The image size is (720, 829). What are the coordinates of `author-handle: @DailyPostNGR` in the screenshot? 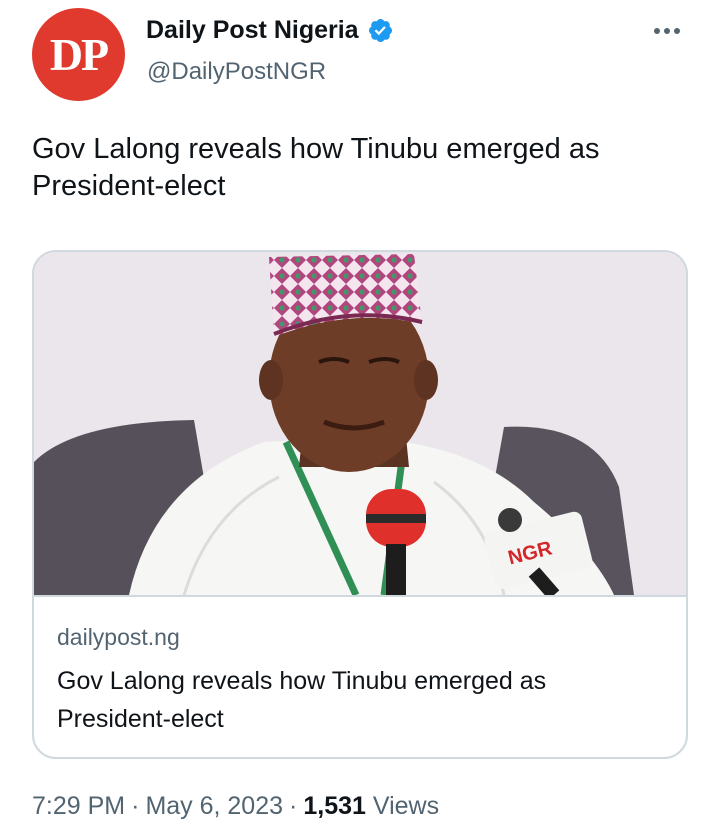 It's located at (236, 72).